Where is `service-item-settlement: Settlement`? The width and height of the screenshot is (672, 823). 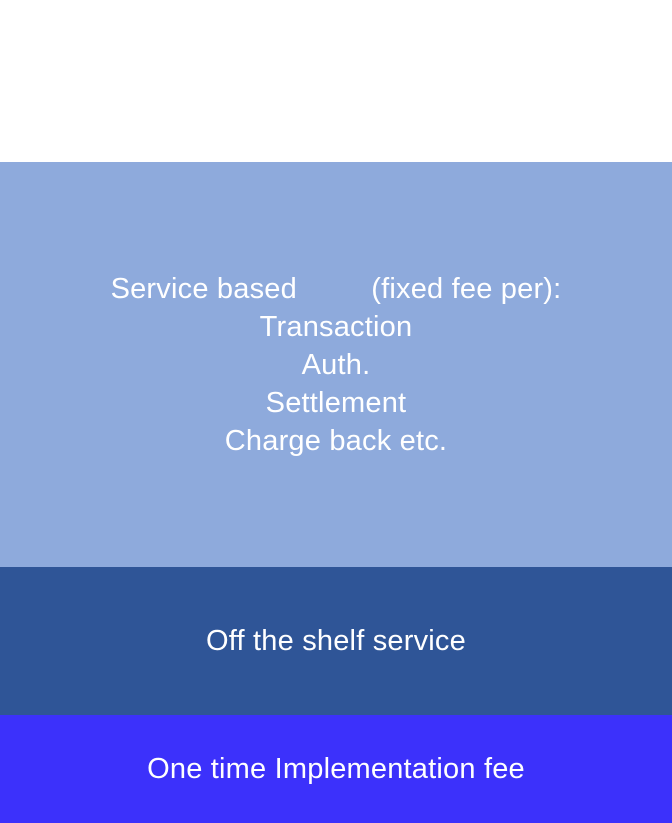
service-item-settlement: Settlement is located at coordinates (336, 402).